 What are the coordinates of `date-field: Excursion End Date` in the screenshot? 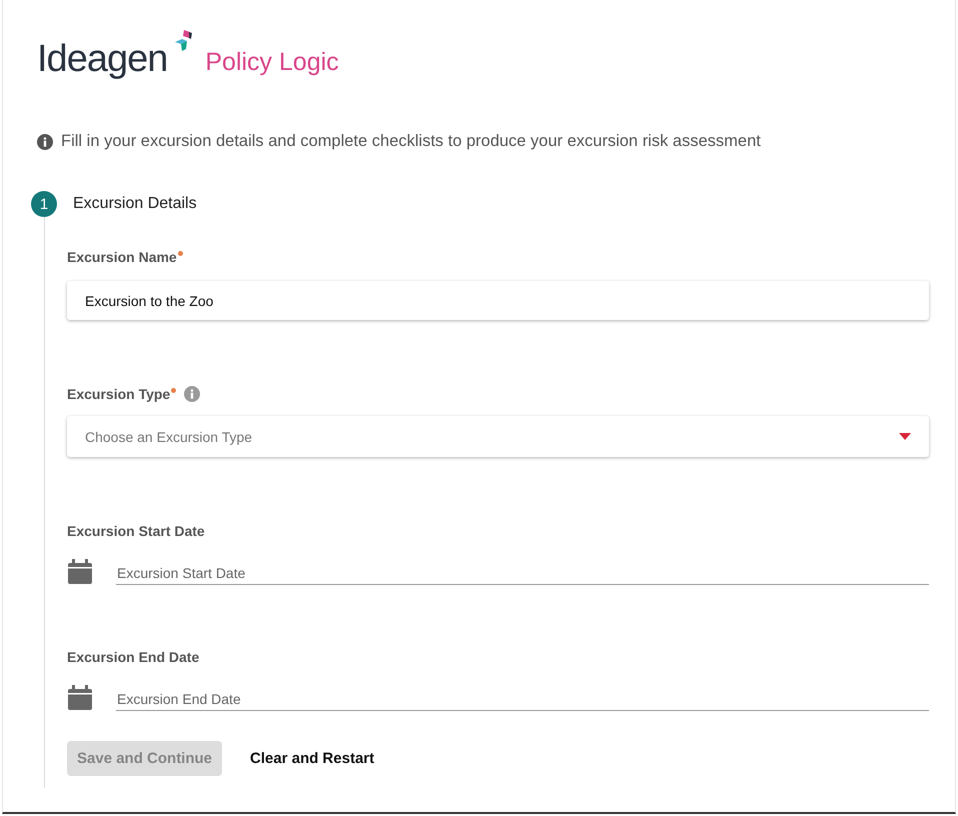 It's located at (522, 701).